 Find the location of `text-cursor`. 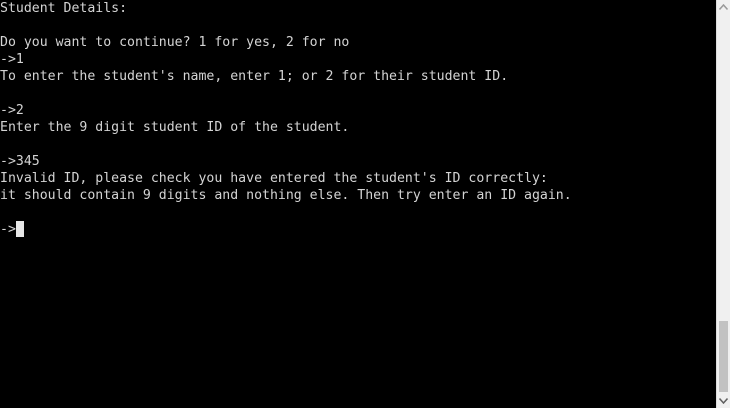

text-cursor is located at coordinates (19, 229).